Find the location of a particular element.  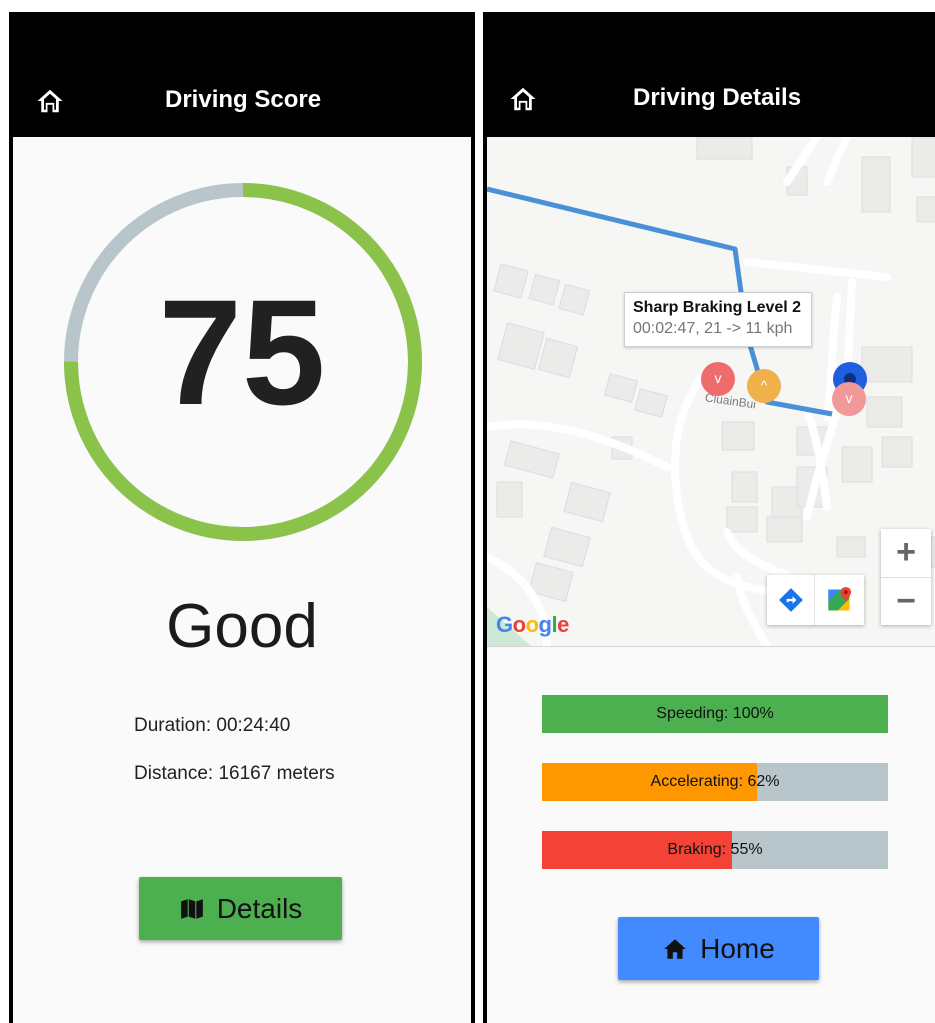

braking-bar-label: Braking: 55% is located at coordinates (715, 849).